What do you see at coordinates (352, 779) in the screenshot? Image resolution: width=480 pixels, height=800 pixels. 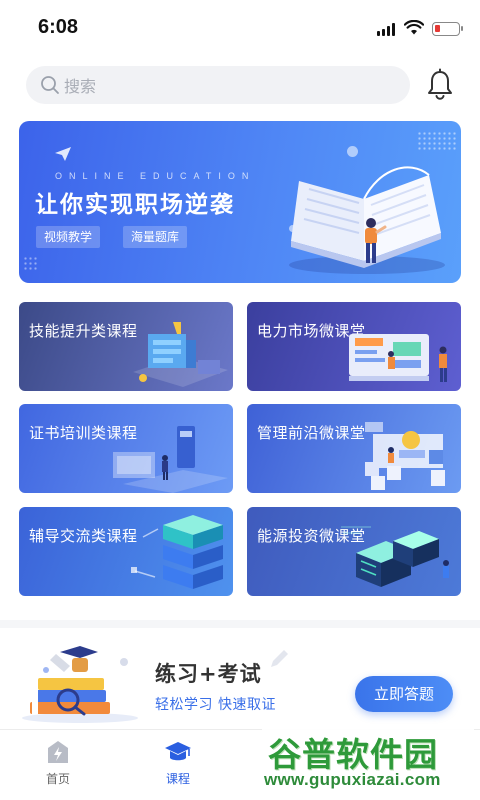 I see `watermark-url: www.gupuxiazai.com` at bounding box center [352, 779].